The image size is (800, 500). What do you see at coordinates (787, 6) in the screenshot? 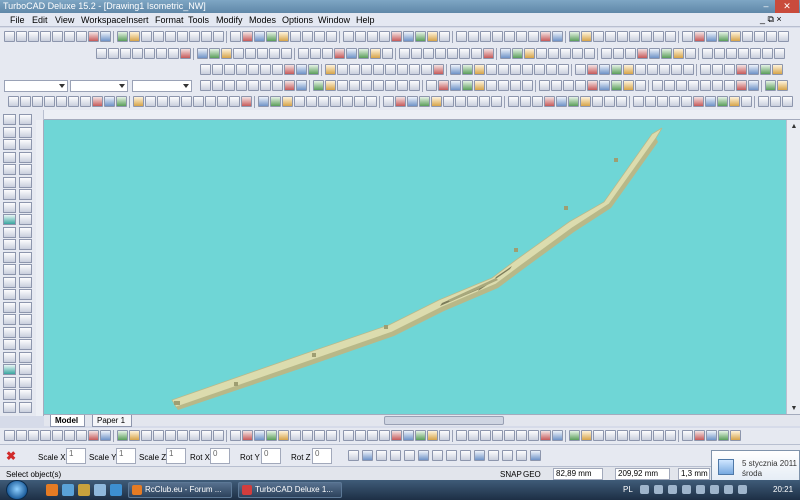
I see `close-button: ✕` at bounding box center [787, 6].